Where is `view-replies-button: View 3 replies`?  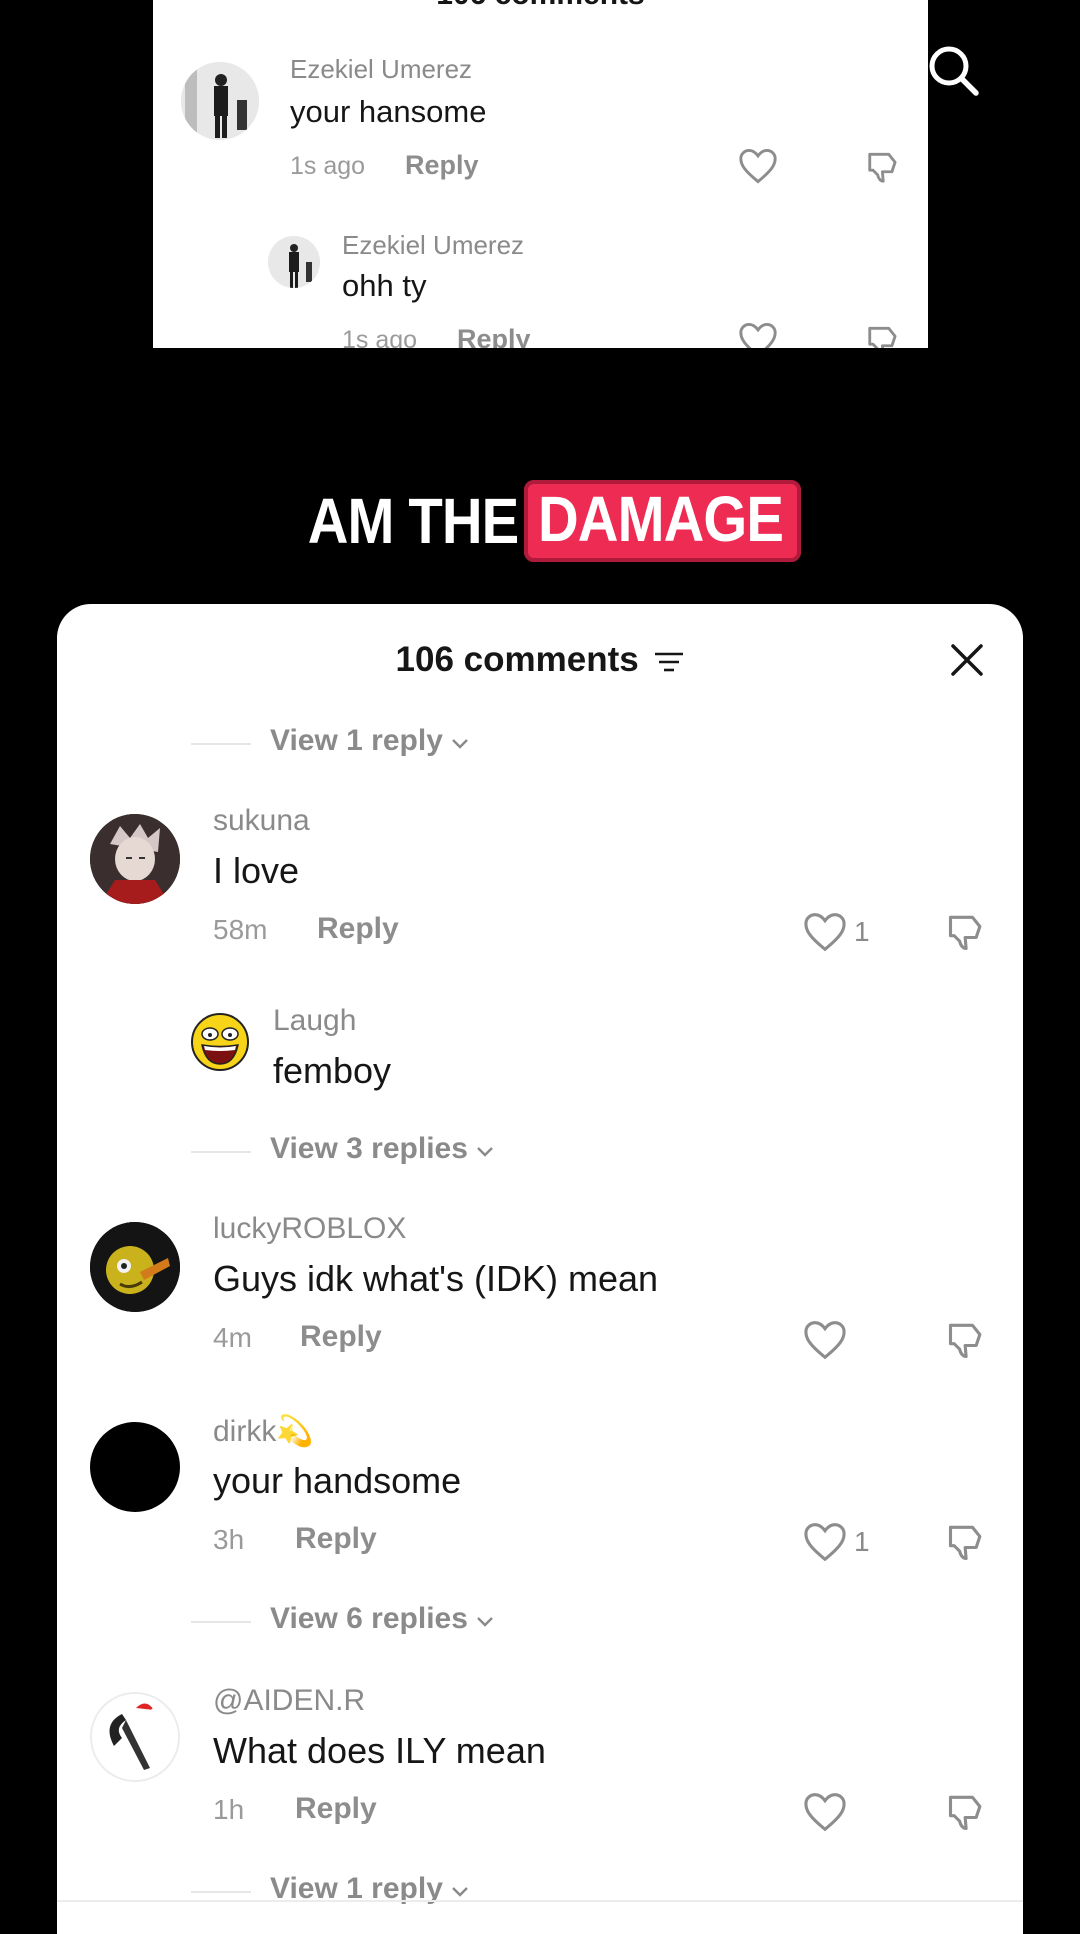 view-replies-button: View 3 replies is located at coordinates (382, 1149).